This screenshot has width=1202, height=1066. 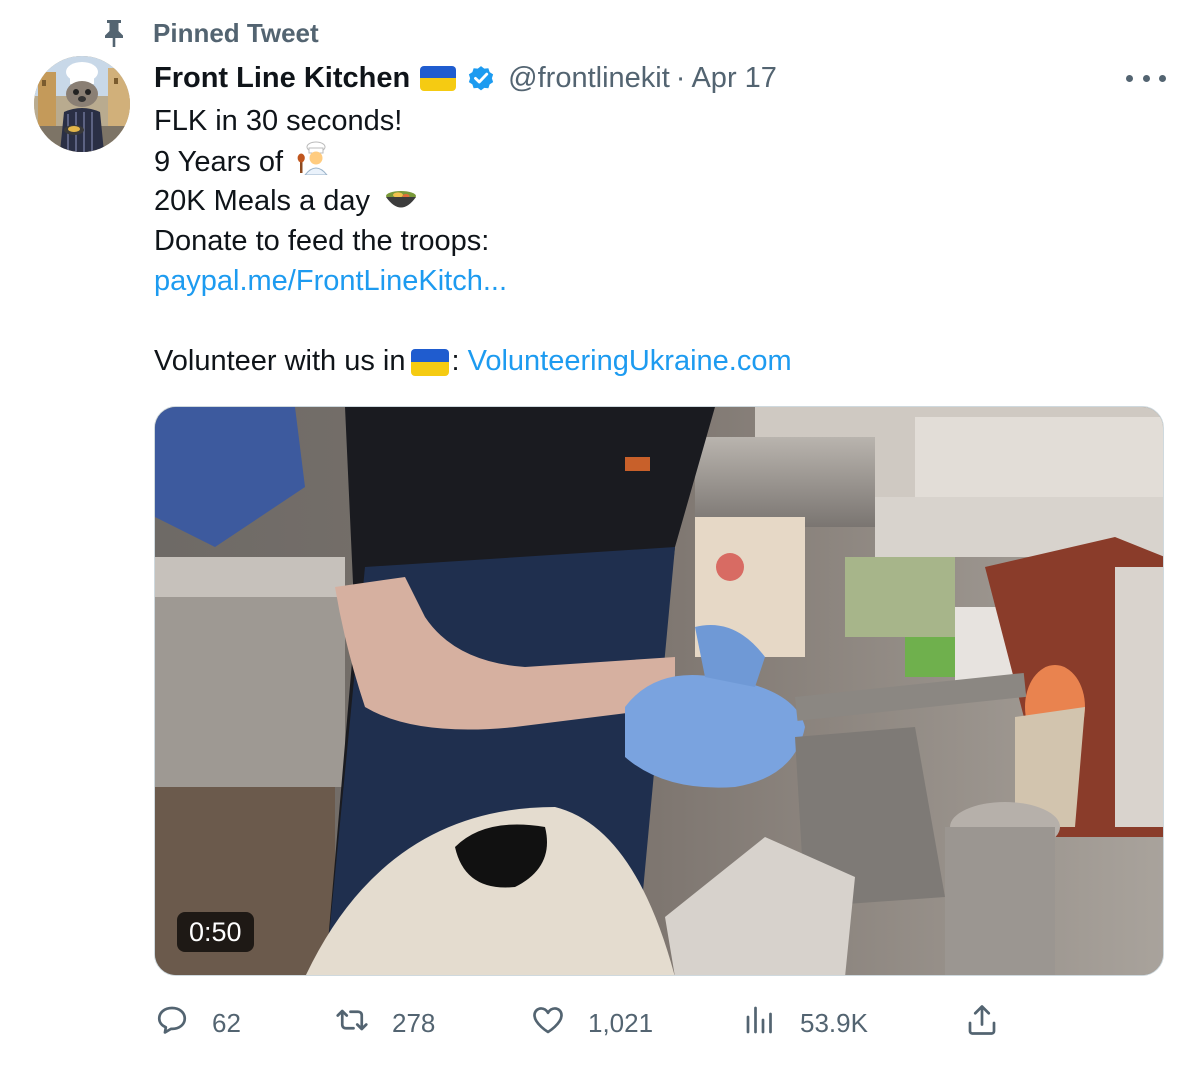 I want to click on heart-icon, so click(x=548, y=1023).